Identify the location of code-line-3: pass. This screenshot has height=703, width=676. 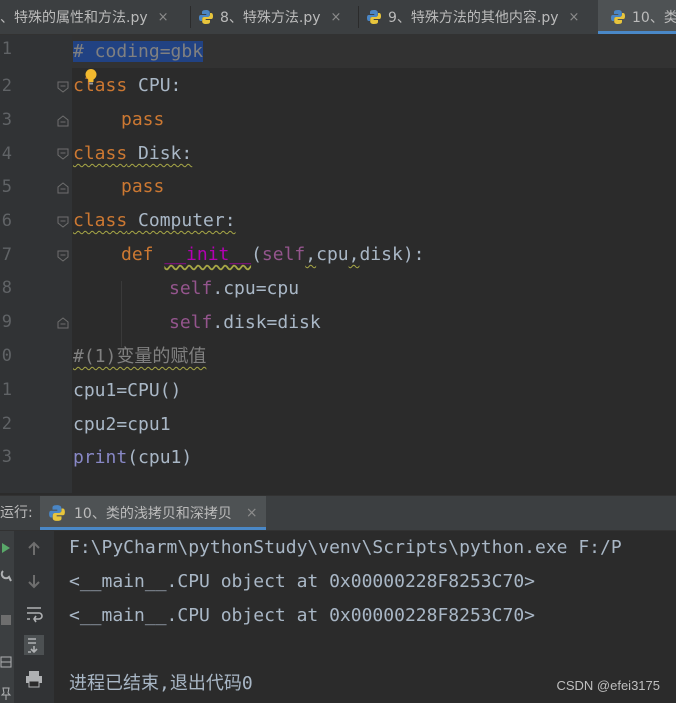
(142, 120).